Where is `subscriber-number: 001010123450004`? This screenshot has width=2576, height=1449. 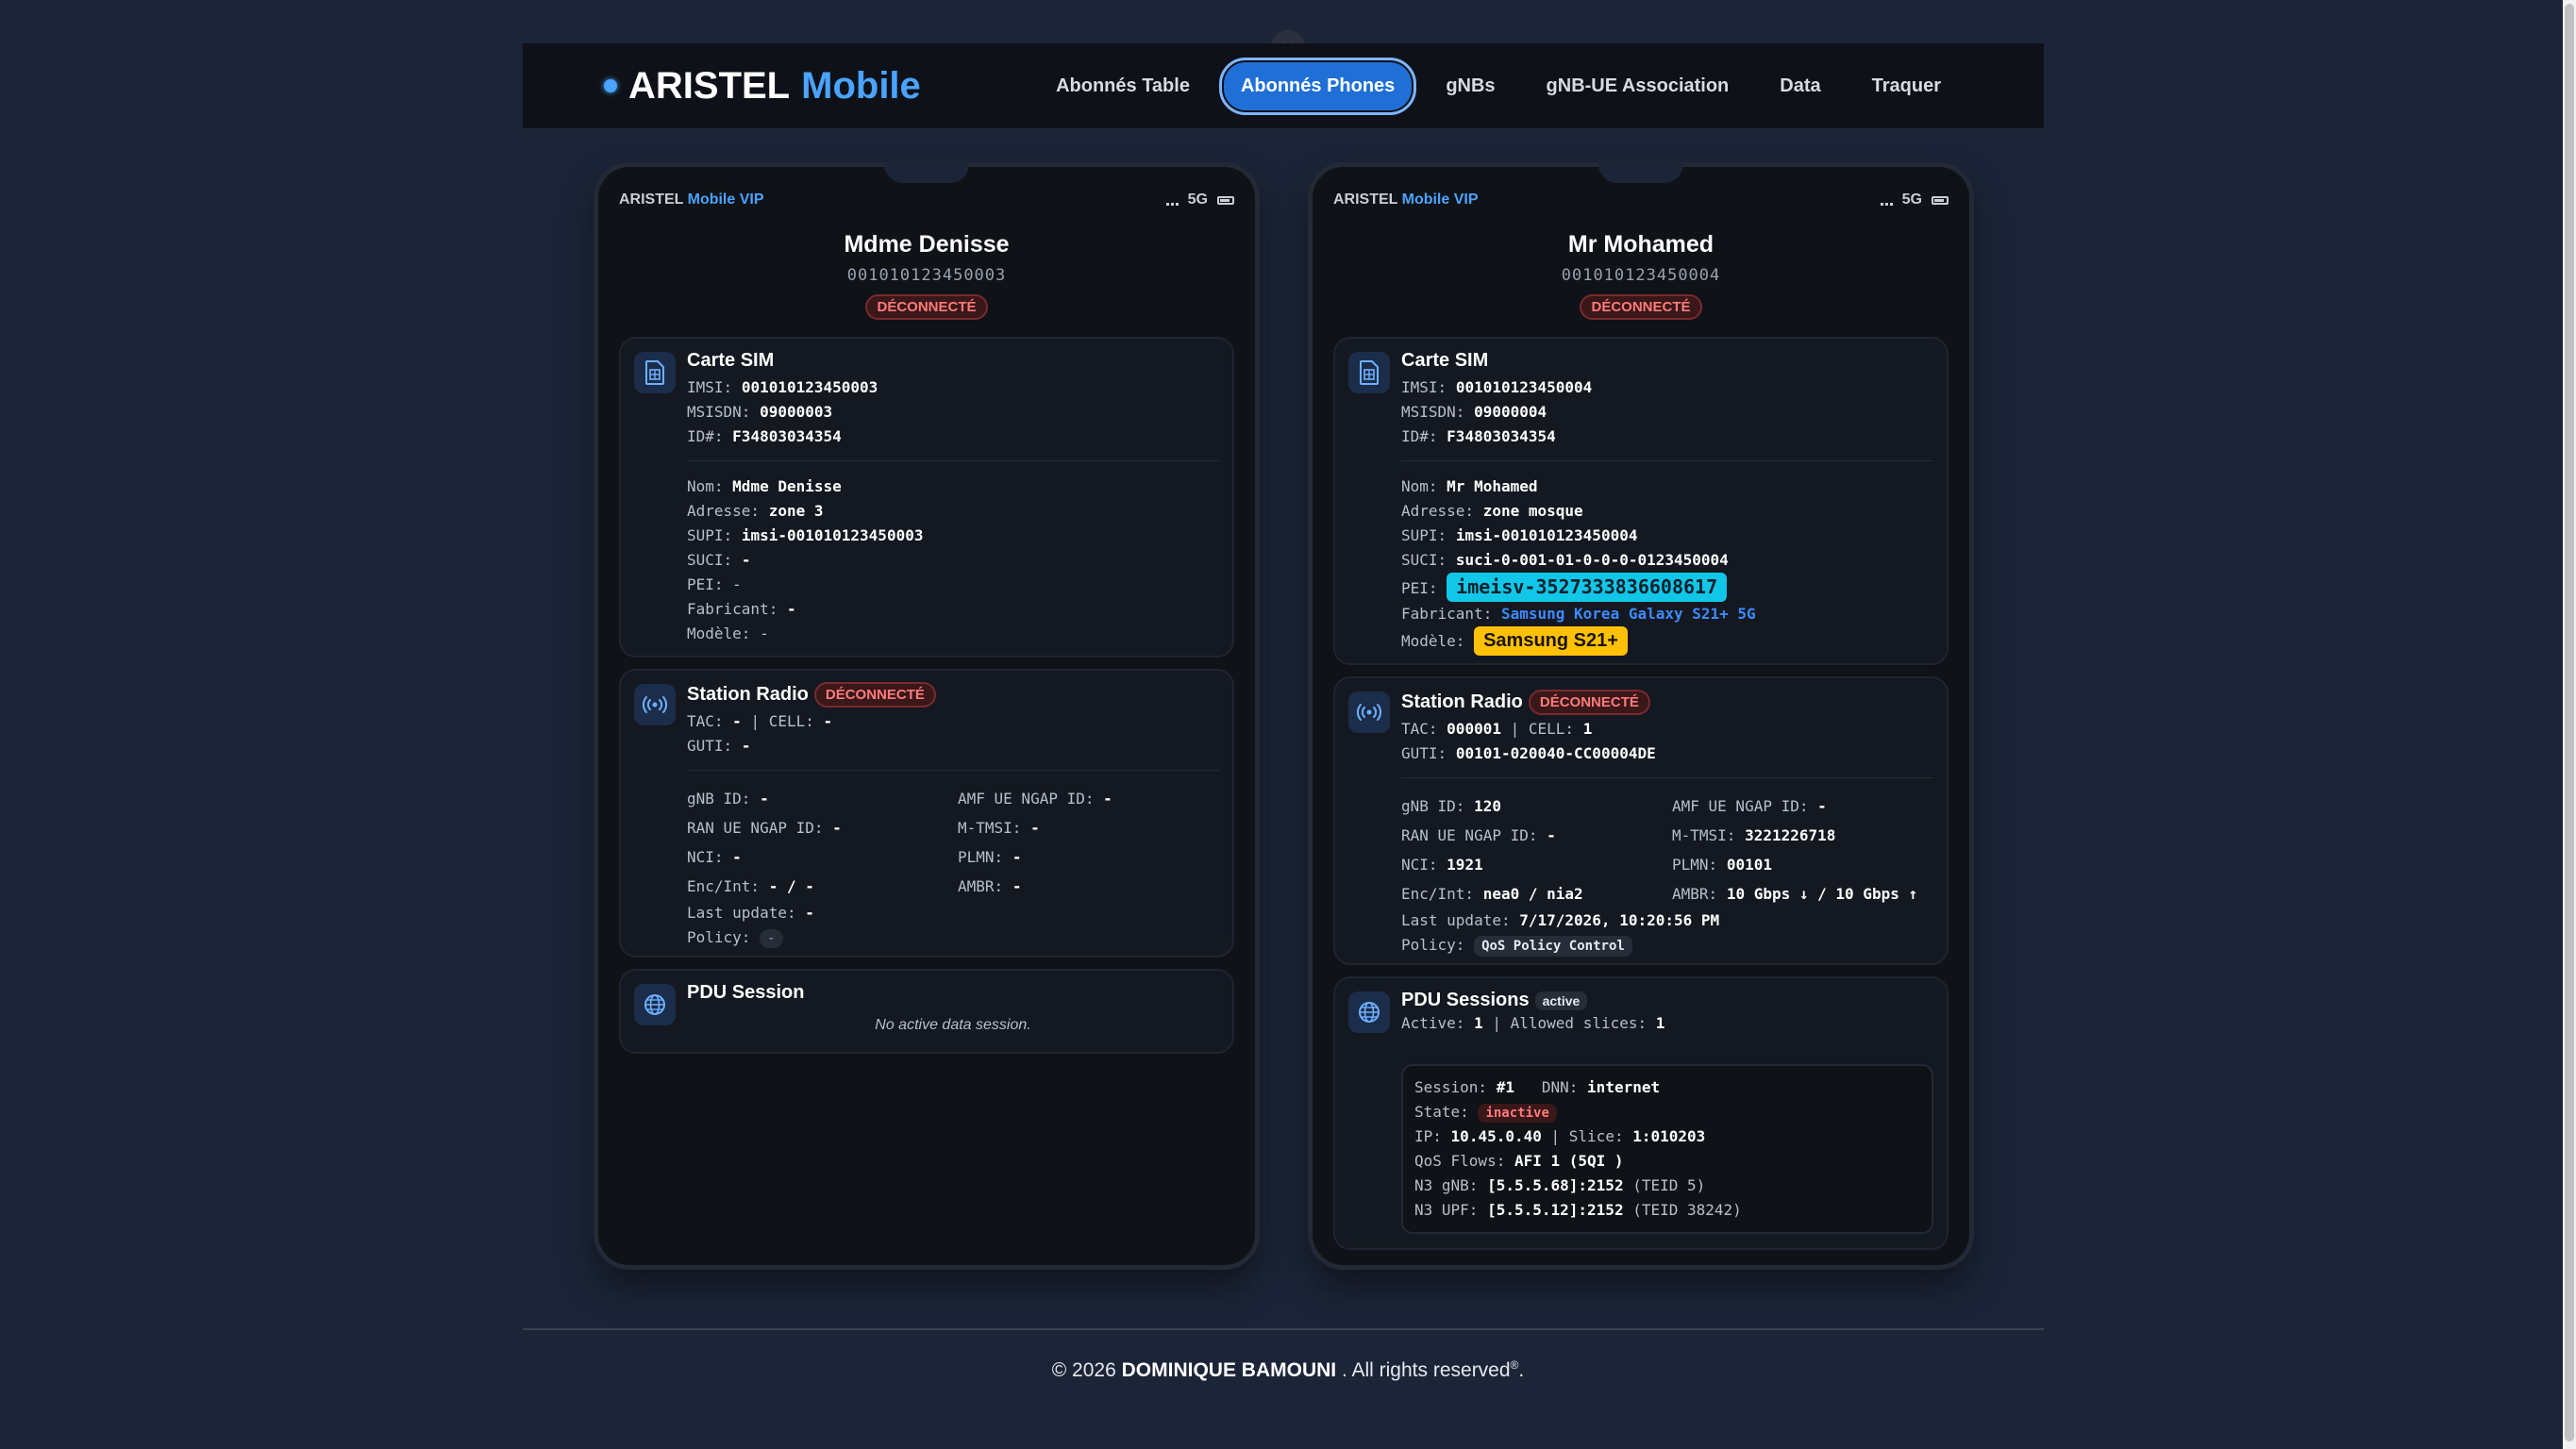
subscriber-number: 001010123450004 is located at coordinates (1641, 275).